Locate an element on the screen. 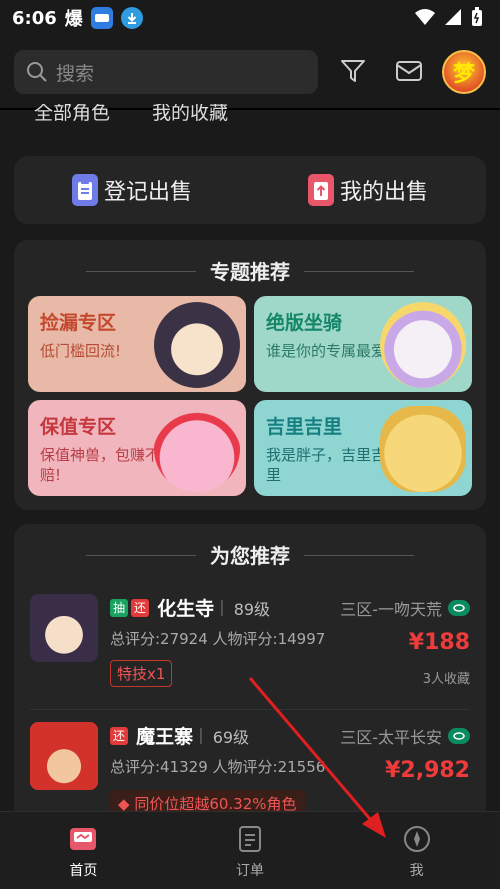 The image size is (500, 889). unicorn-mount-image is located at coordinates (423, 345).